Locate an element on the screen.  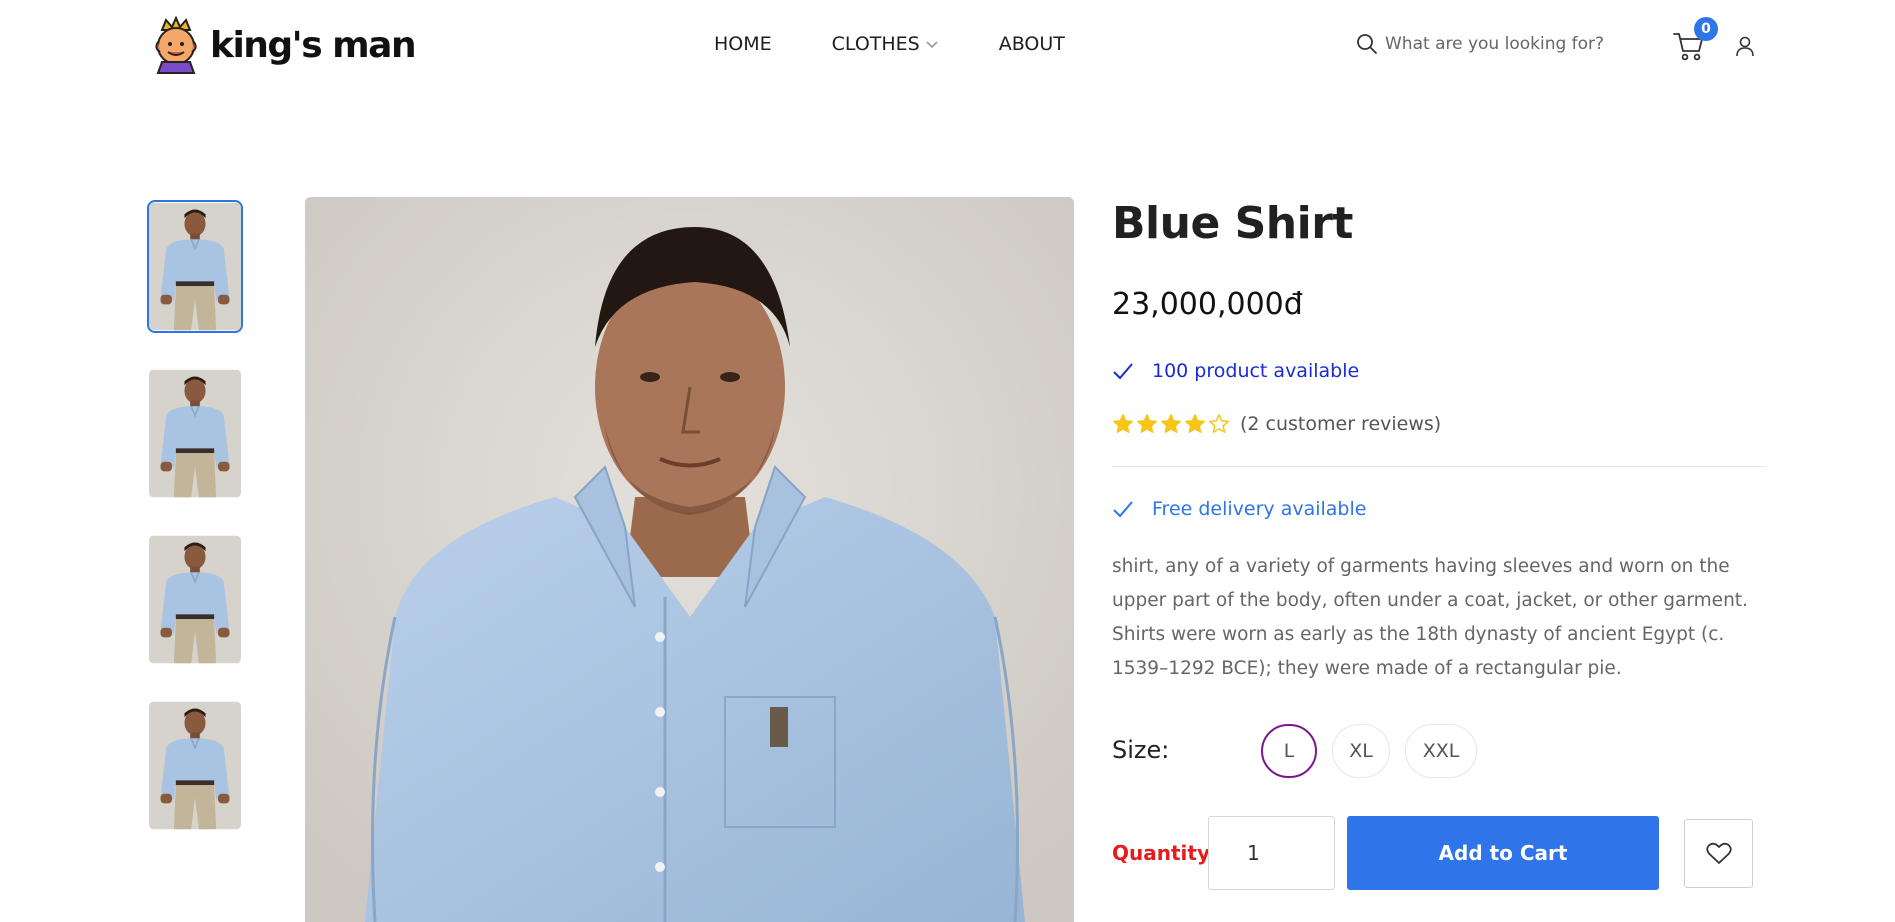
search-icon is located at coordinates (1367, 44).